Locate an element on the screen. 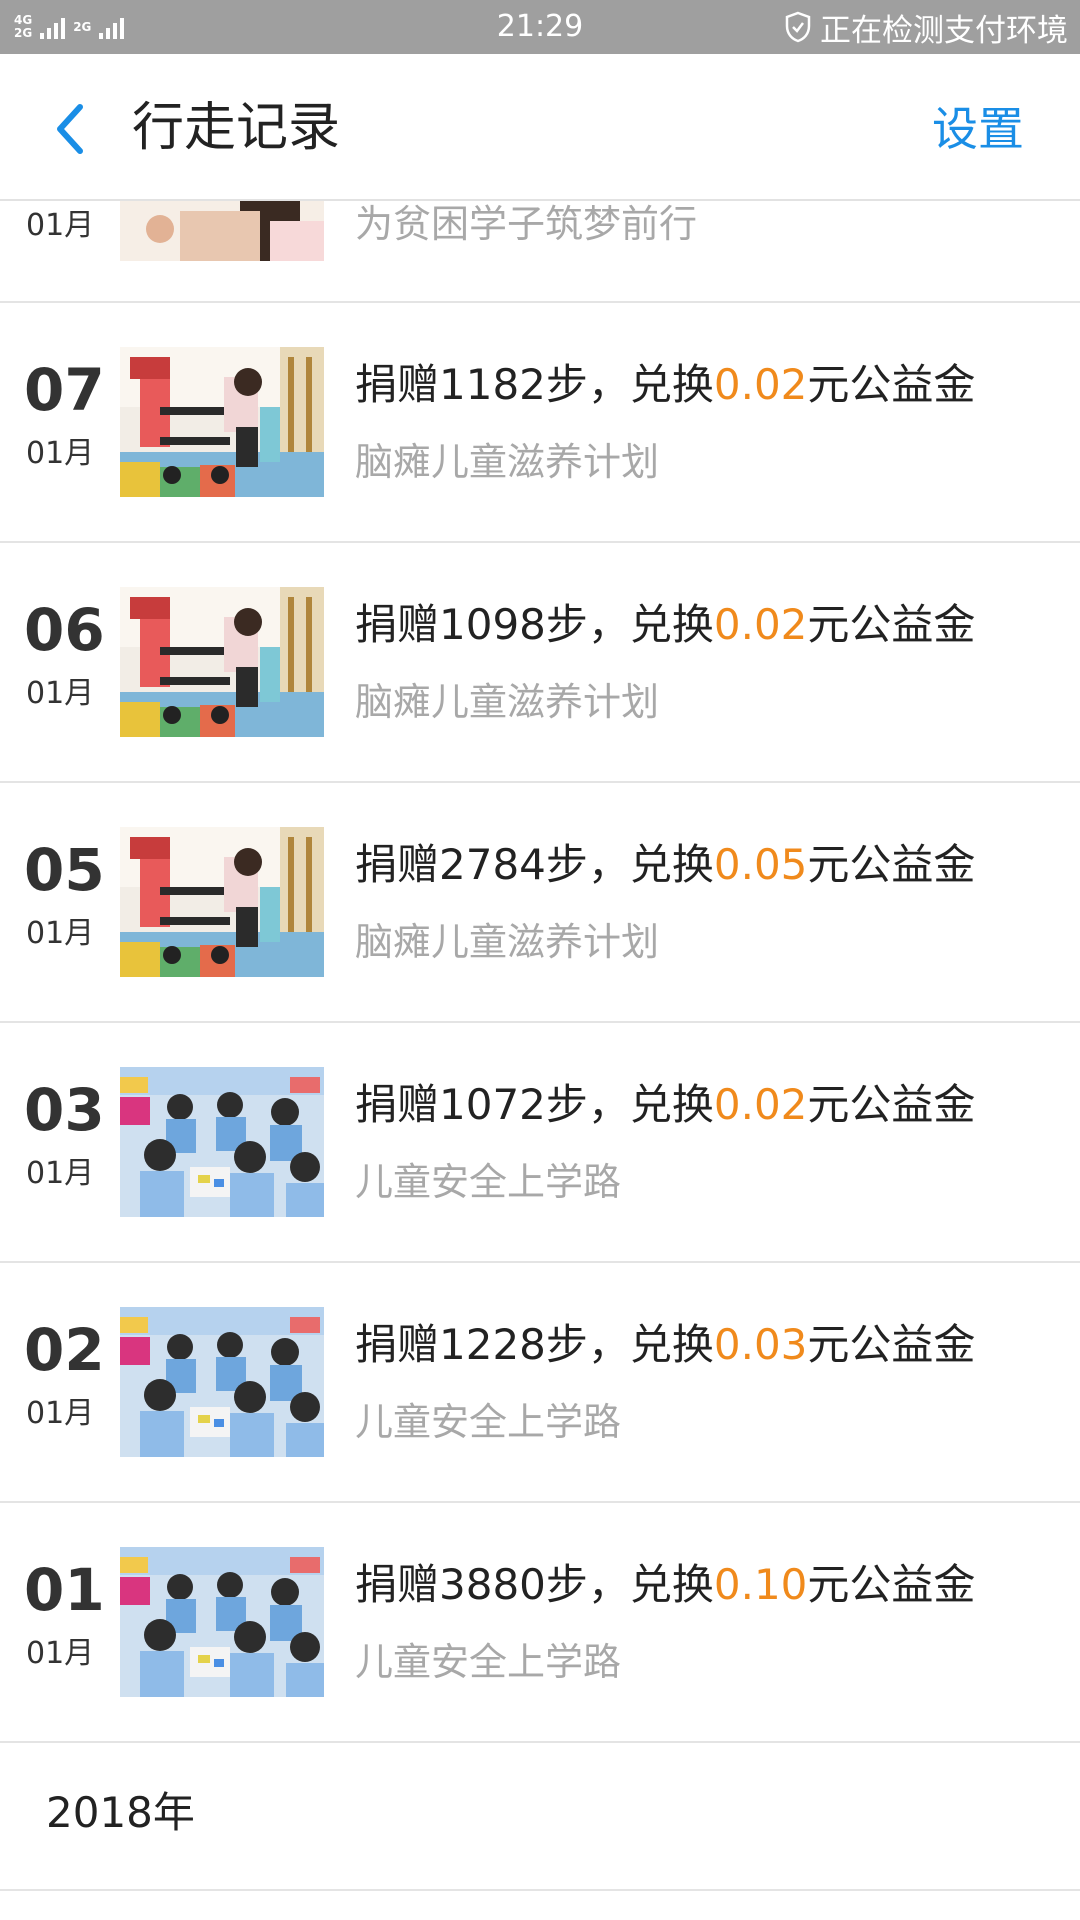 This screenshot has width=1080, height=1920. list-item: 02 01月 捐赠1228步，兑换0.03元公益金 儿童安全上学路 is located at coordinates (540, 1383).